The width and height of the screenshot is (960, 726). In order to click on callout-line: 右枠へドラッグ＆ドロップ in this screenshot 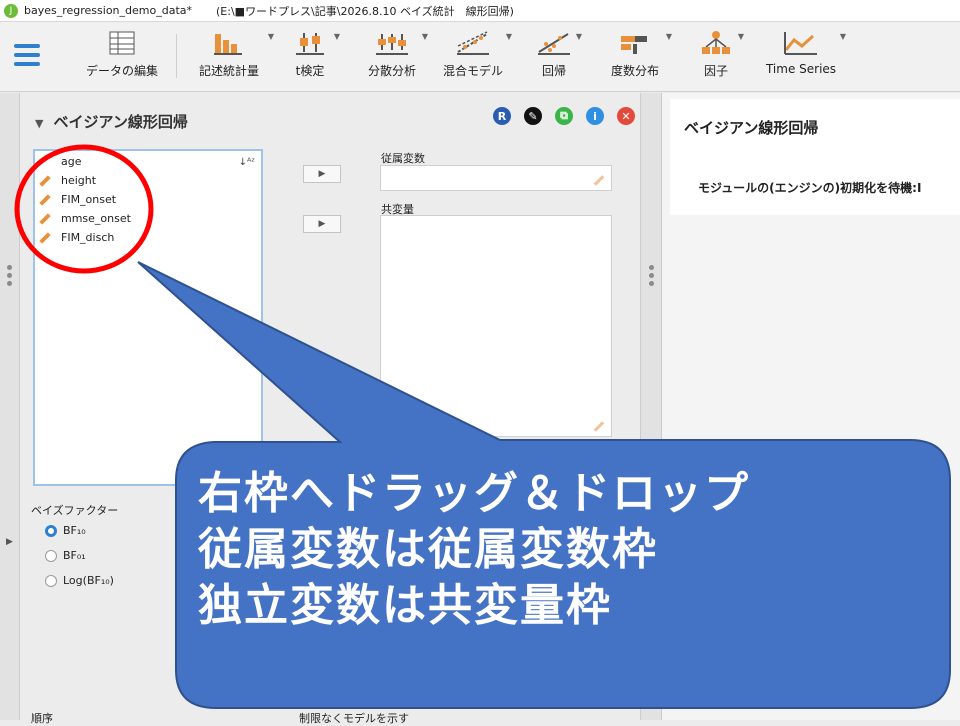, I will do `click(474, 493)`.